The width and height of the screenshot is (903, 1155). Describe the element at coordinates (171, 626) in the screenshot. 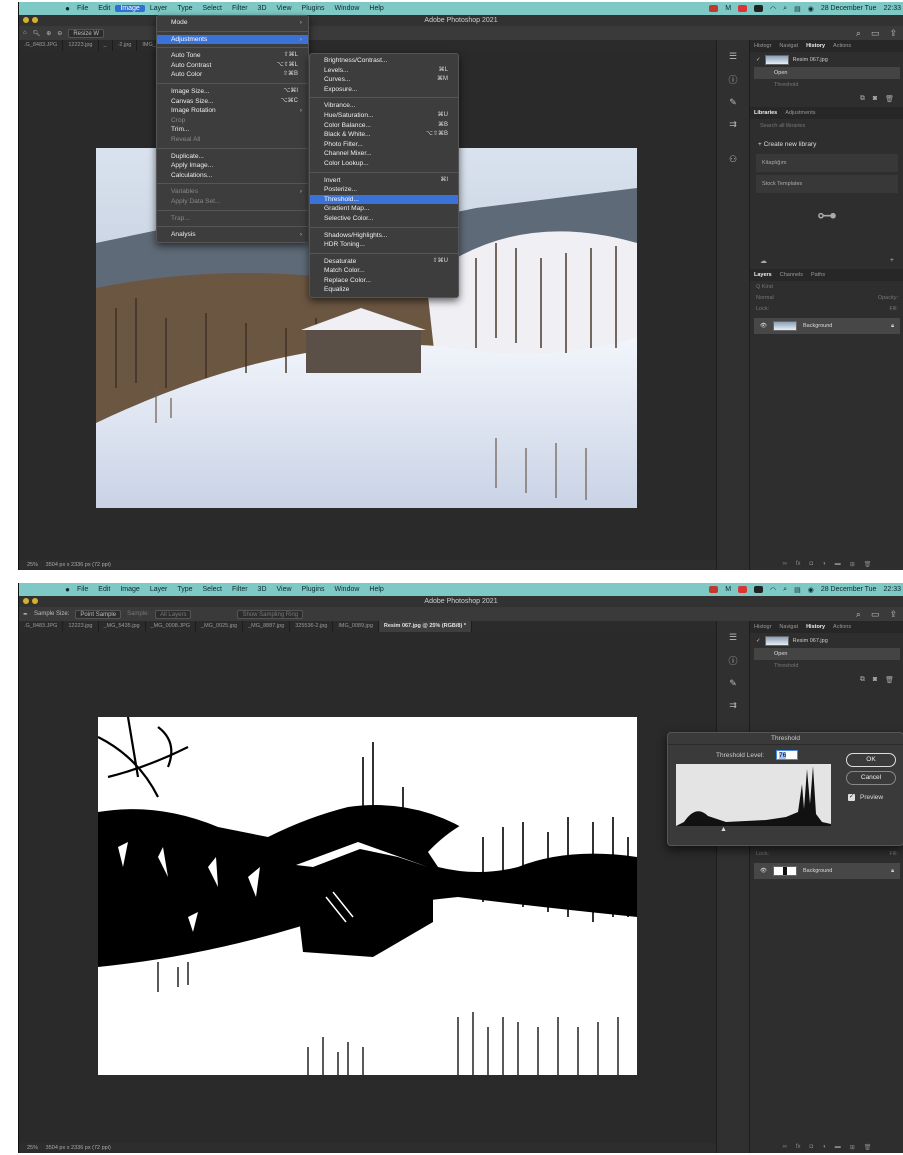

I see `document-tab: _MG_0008.JPG` at that location.